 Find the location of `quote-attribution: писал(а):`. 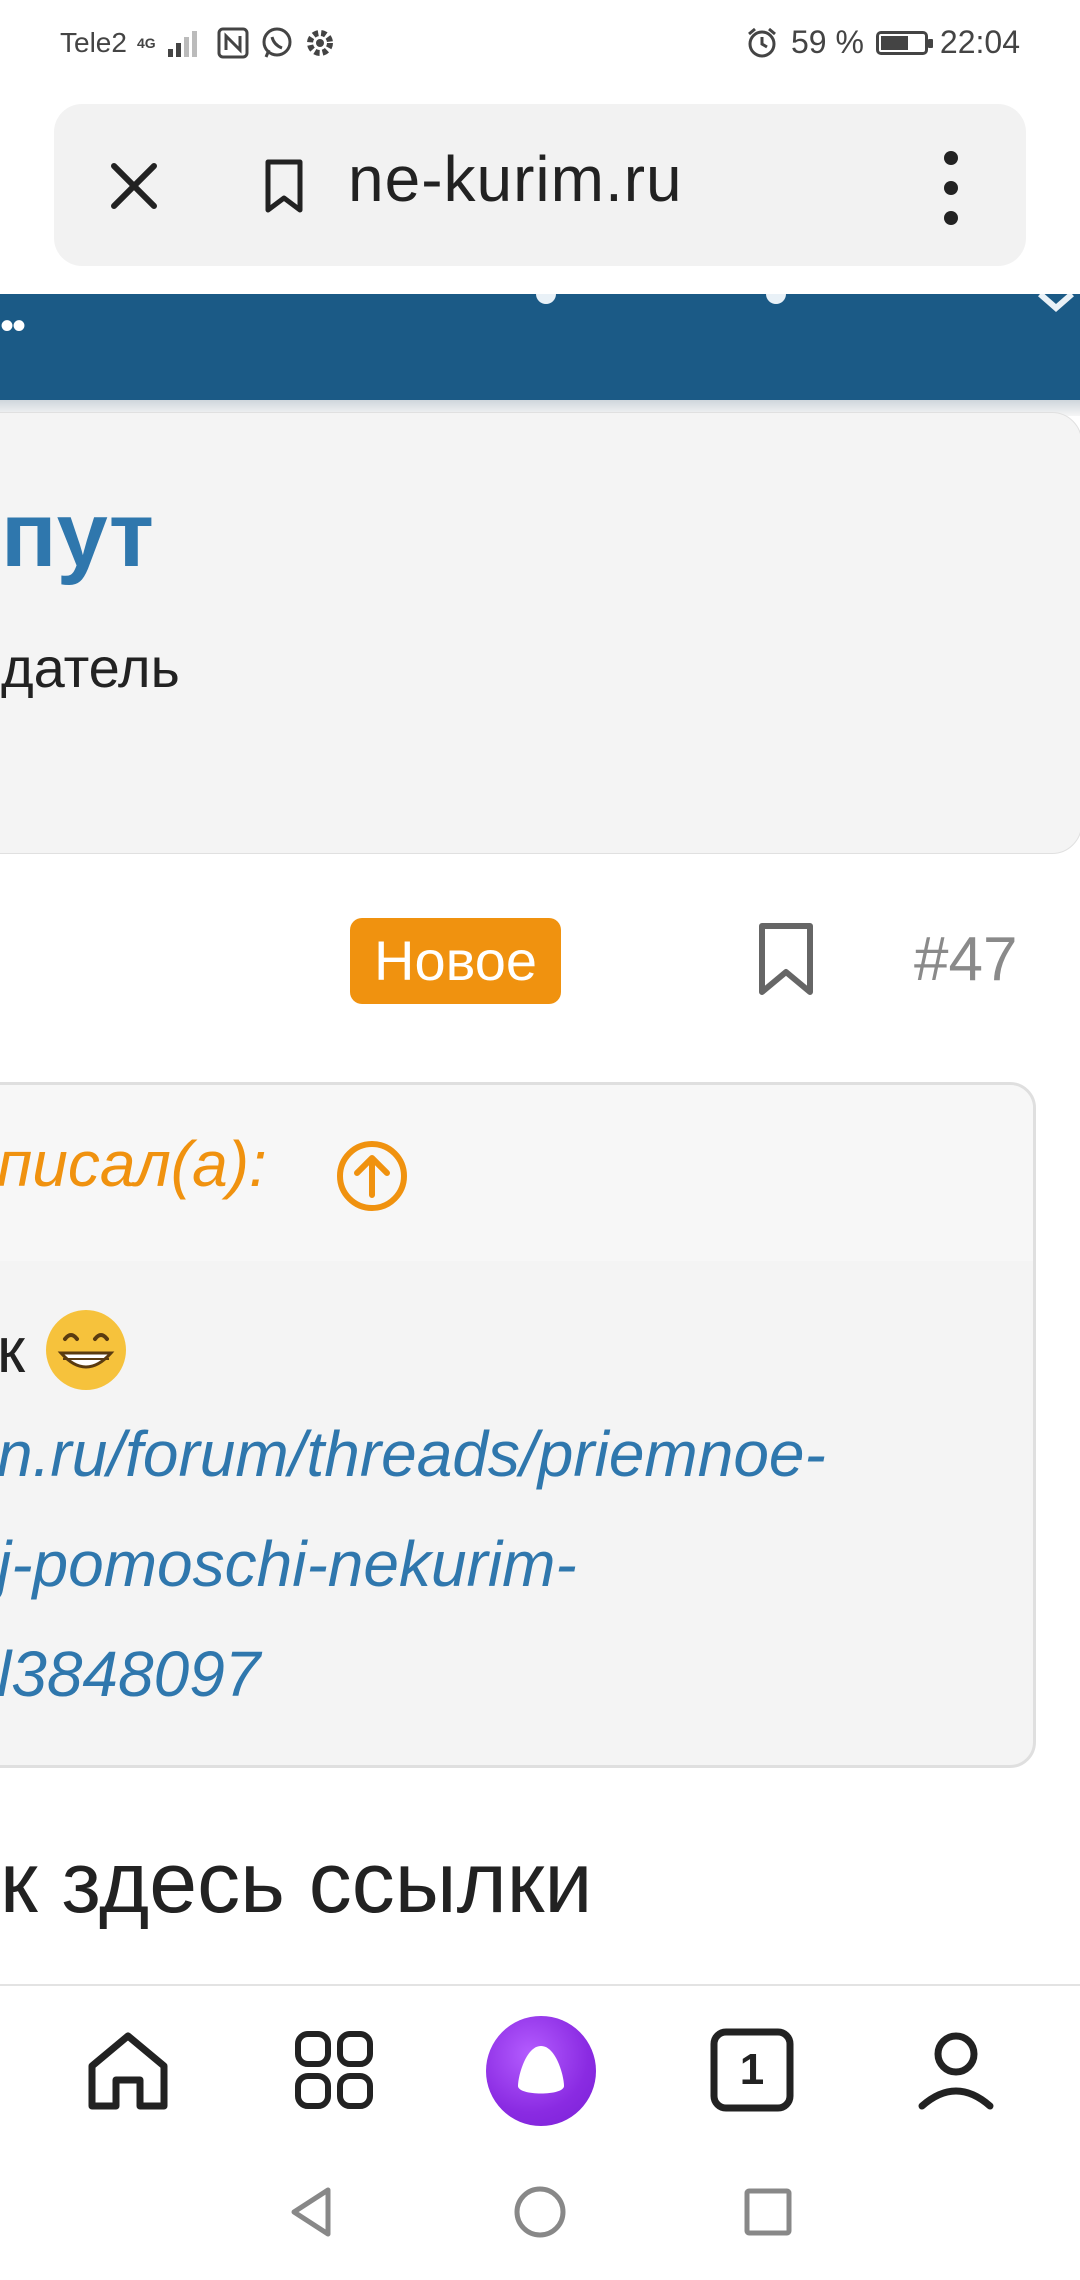

quote-attribution: писал(а): is located at coordinates (133, 1164).